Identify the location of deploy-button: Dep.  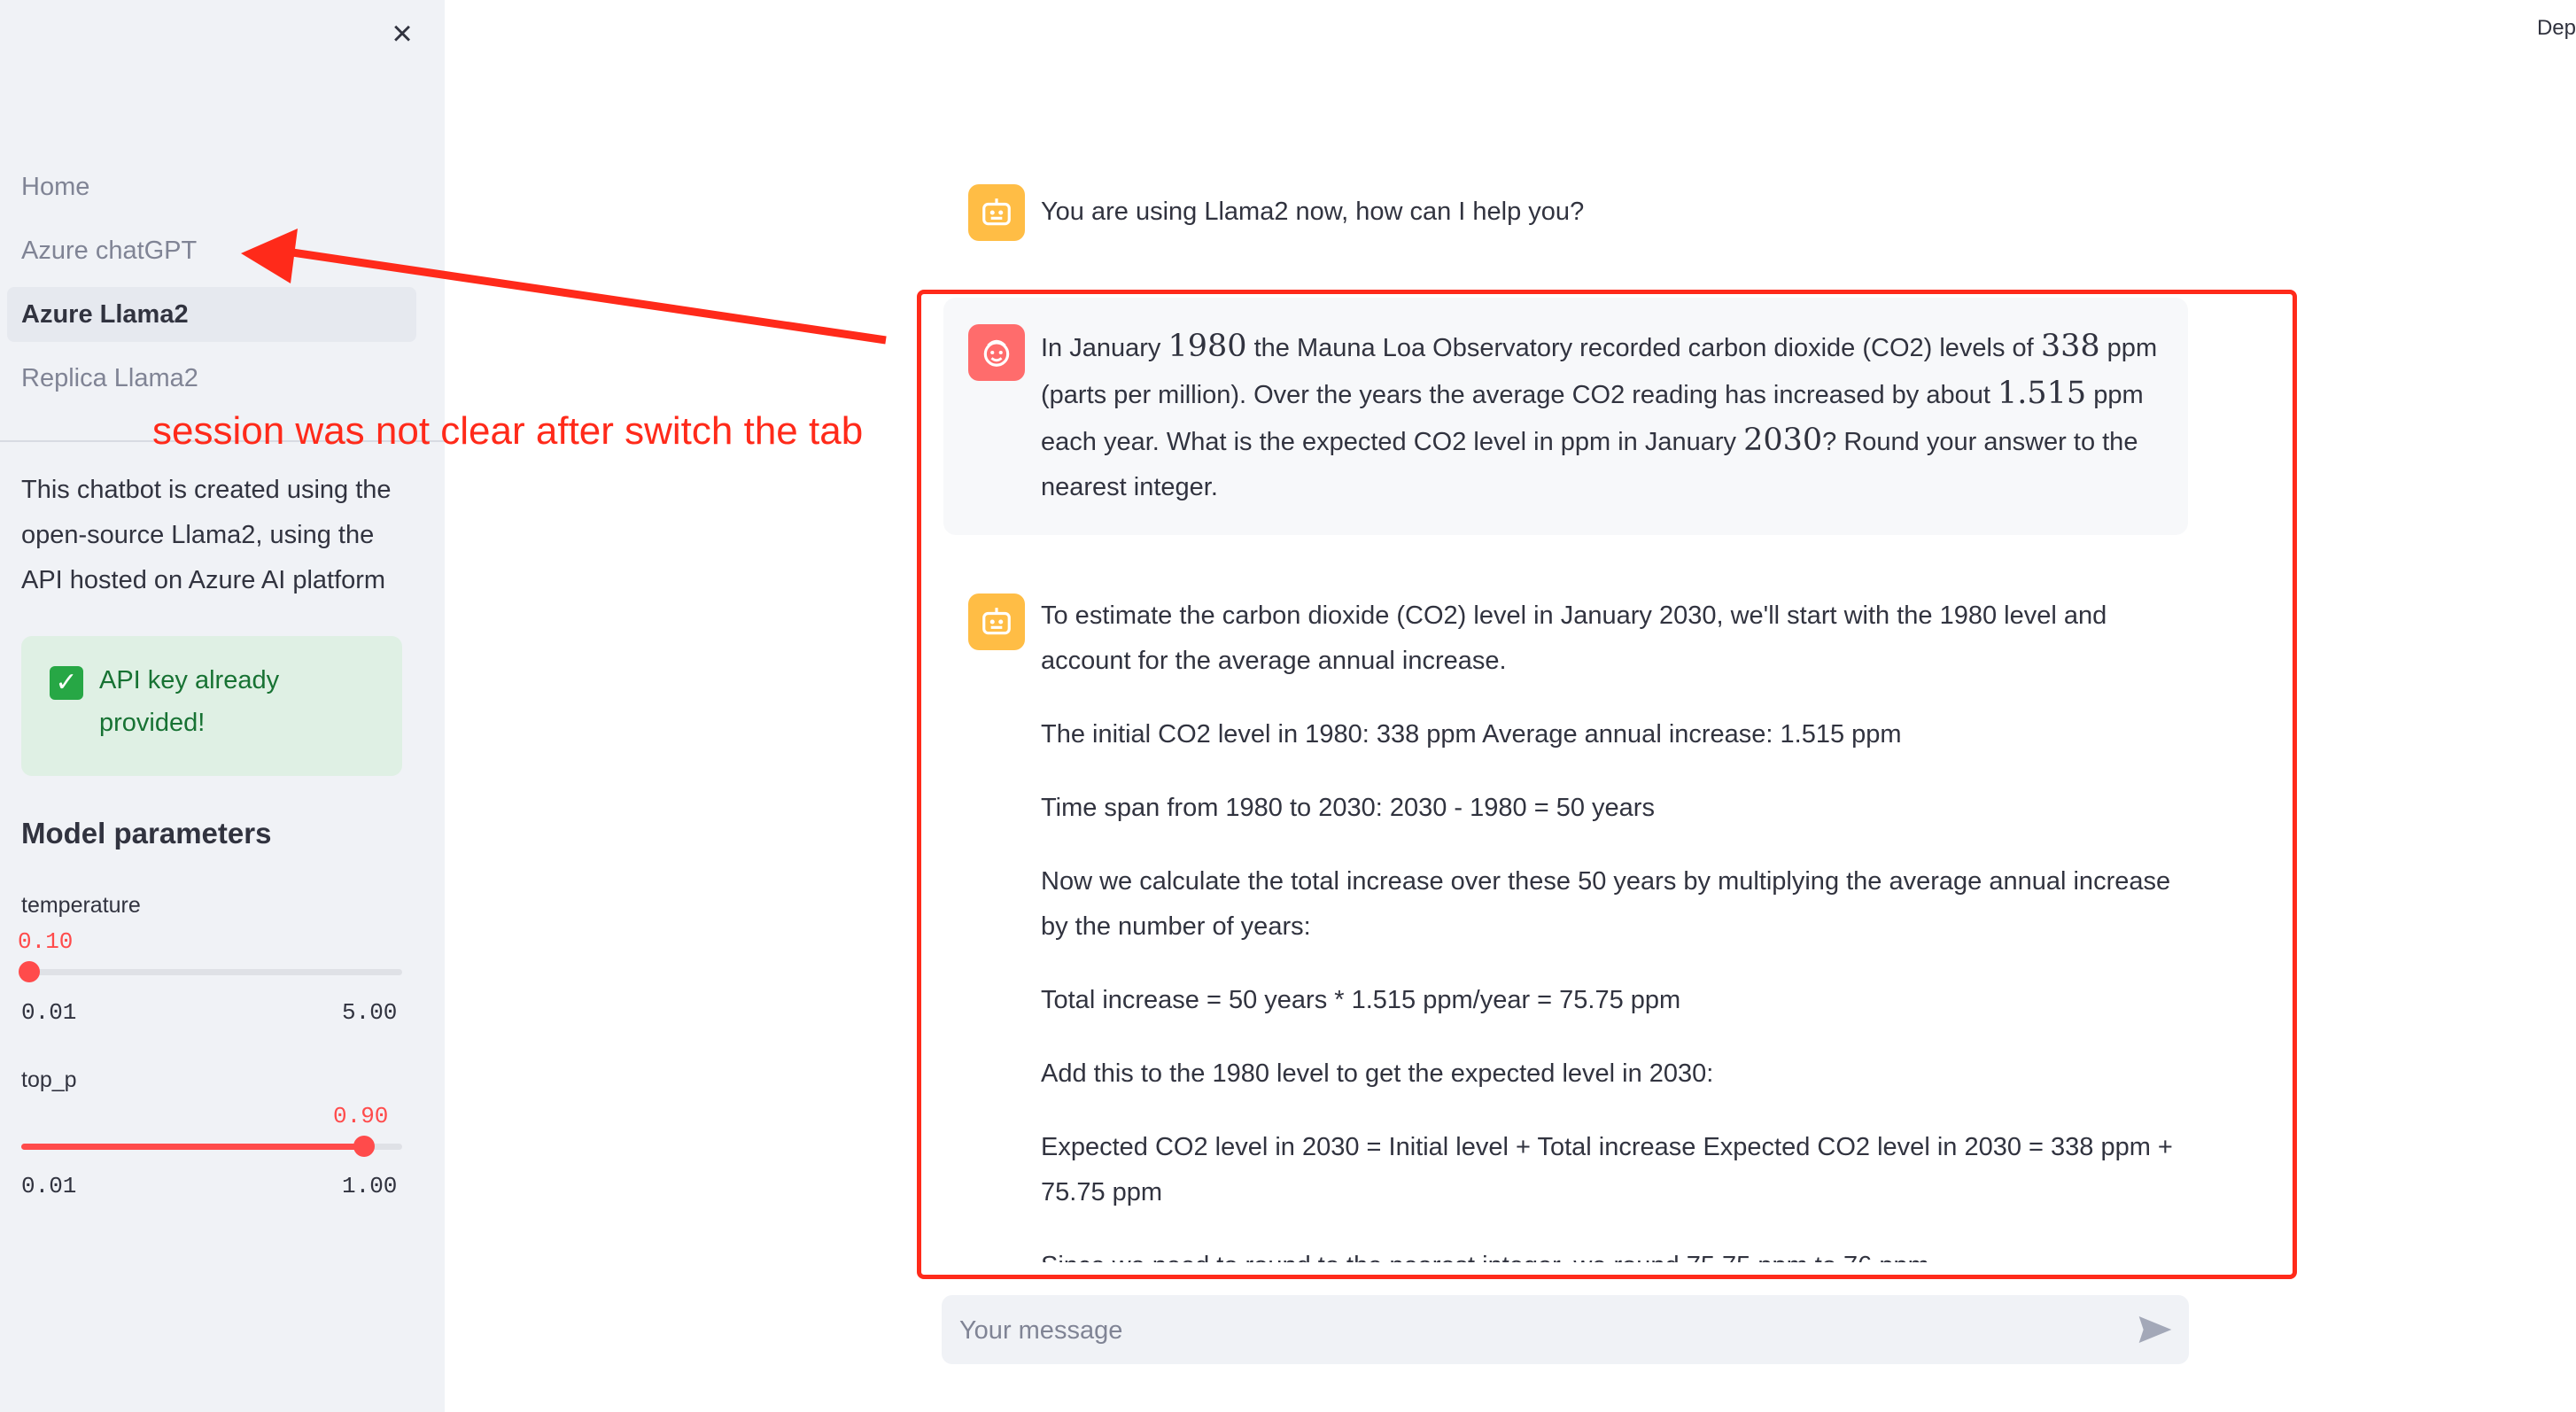
(2556, 29).